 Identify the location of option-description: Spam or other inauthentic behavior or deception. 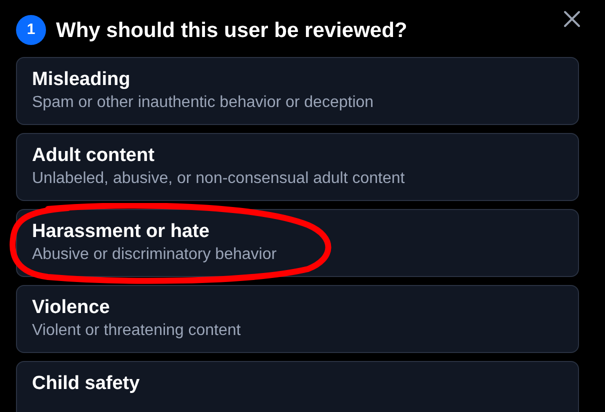
(203, 103).